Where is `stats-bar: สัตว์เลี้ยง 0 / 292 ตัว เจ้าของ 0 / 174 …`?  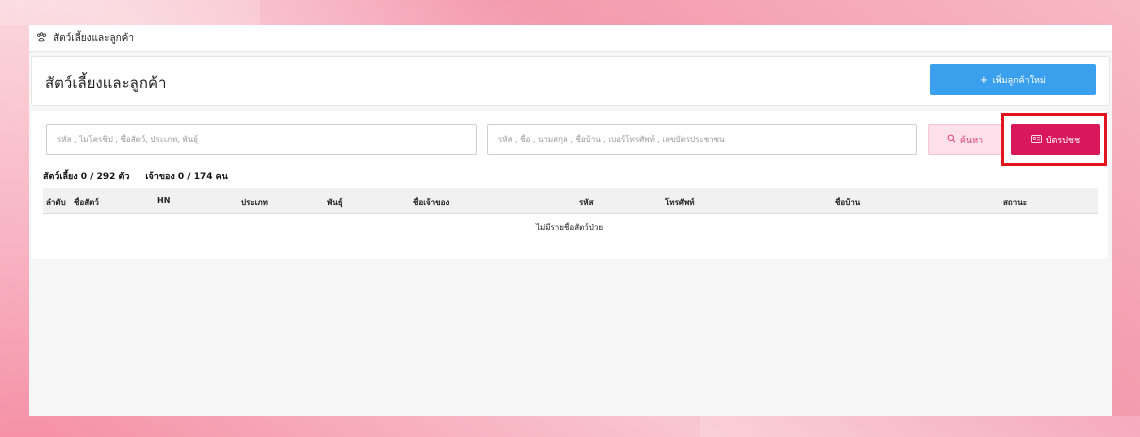 stats-bar: สัตว์เลี้ยง 0 / 292 ตัว เจ้าของ 0 / 174 … is located at coordinates (135, 176).